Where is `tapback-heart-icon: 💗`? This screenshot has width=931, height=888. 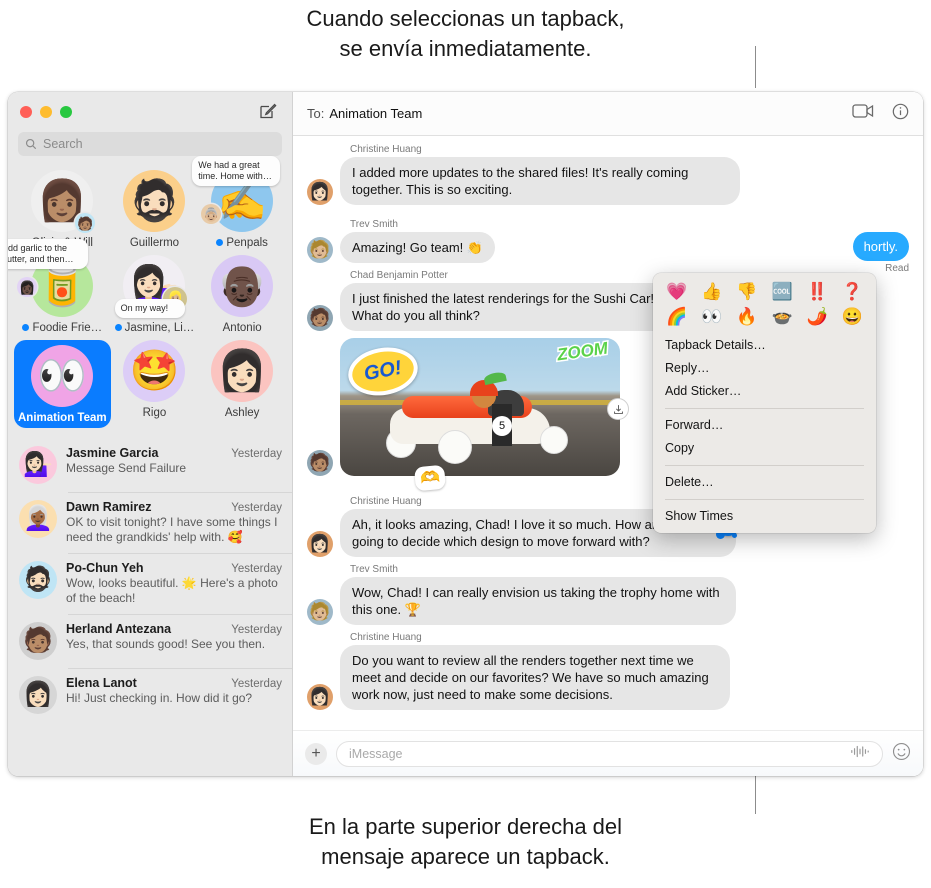 tapback-heart-icon: 💗 is located at coordinates (676, 292).